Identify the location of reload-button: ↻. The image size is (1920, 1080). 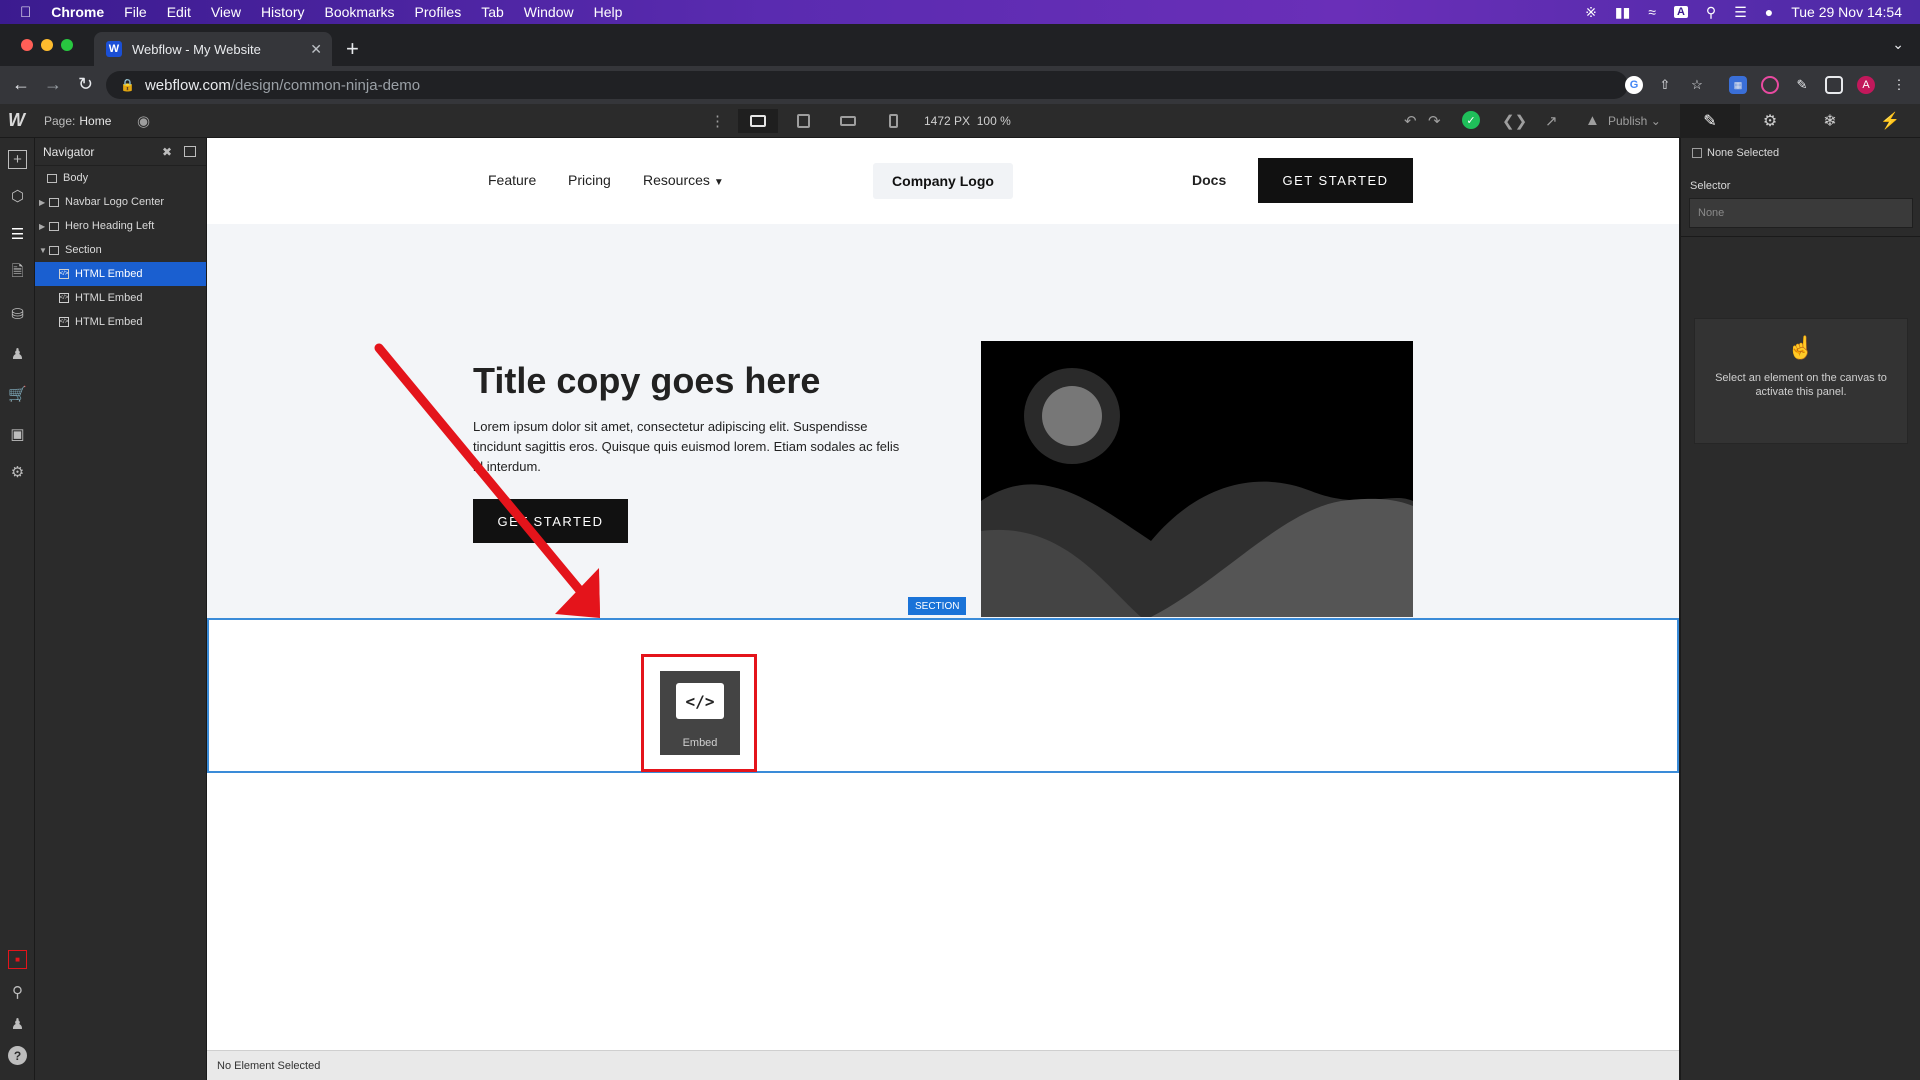
(85, 84).